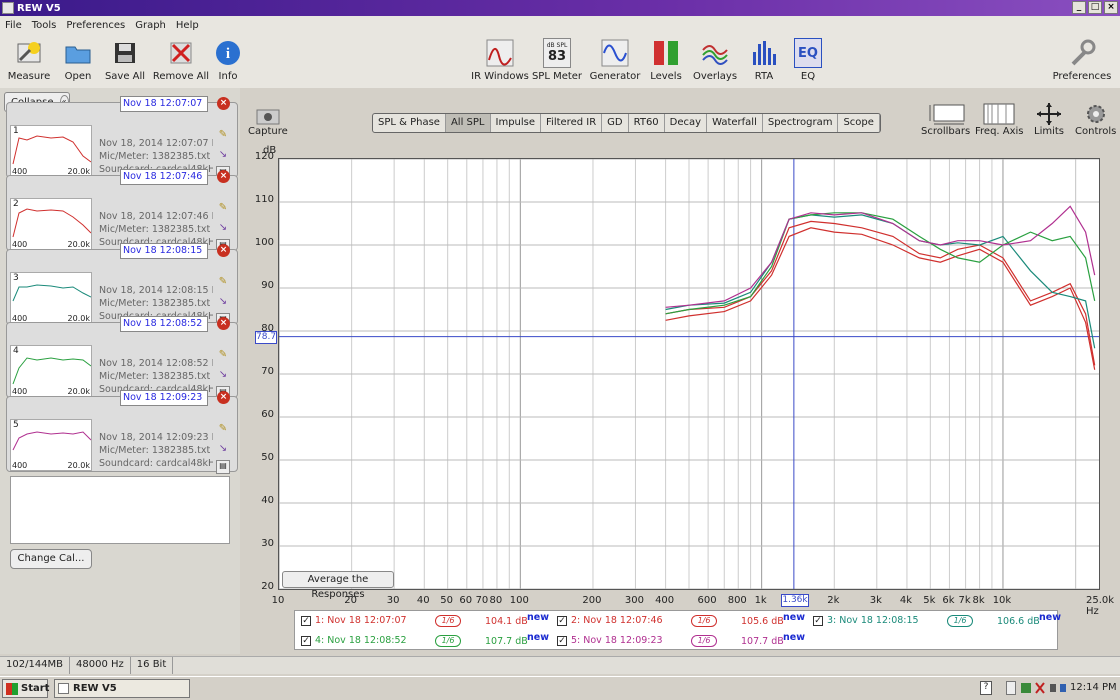 The width and height of the screenshot is (1120, 700). What do you see at coordinates (13, 25) in the screenshot?
I see `menu-file: File` at bounding box center [13, 25].